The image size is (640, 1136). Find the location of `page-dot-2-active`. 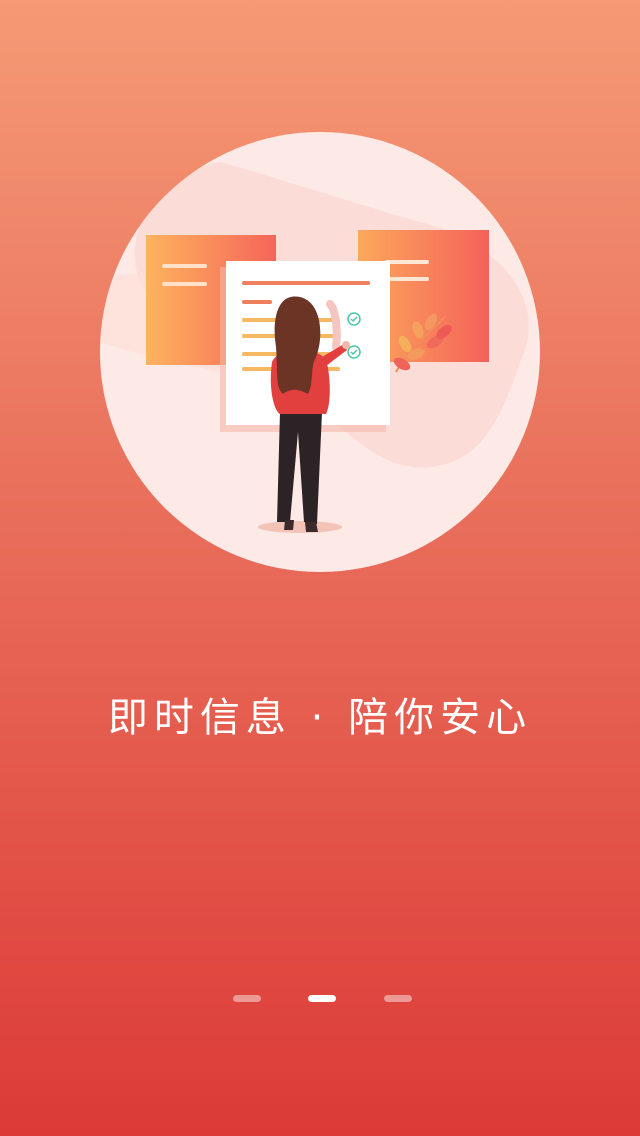

page-dot-2-active is located at coordinates (322, 998).